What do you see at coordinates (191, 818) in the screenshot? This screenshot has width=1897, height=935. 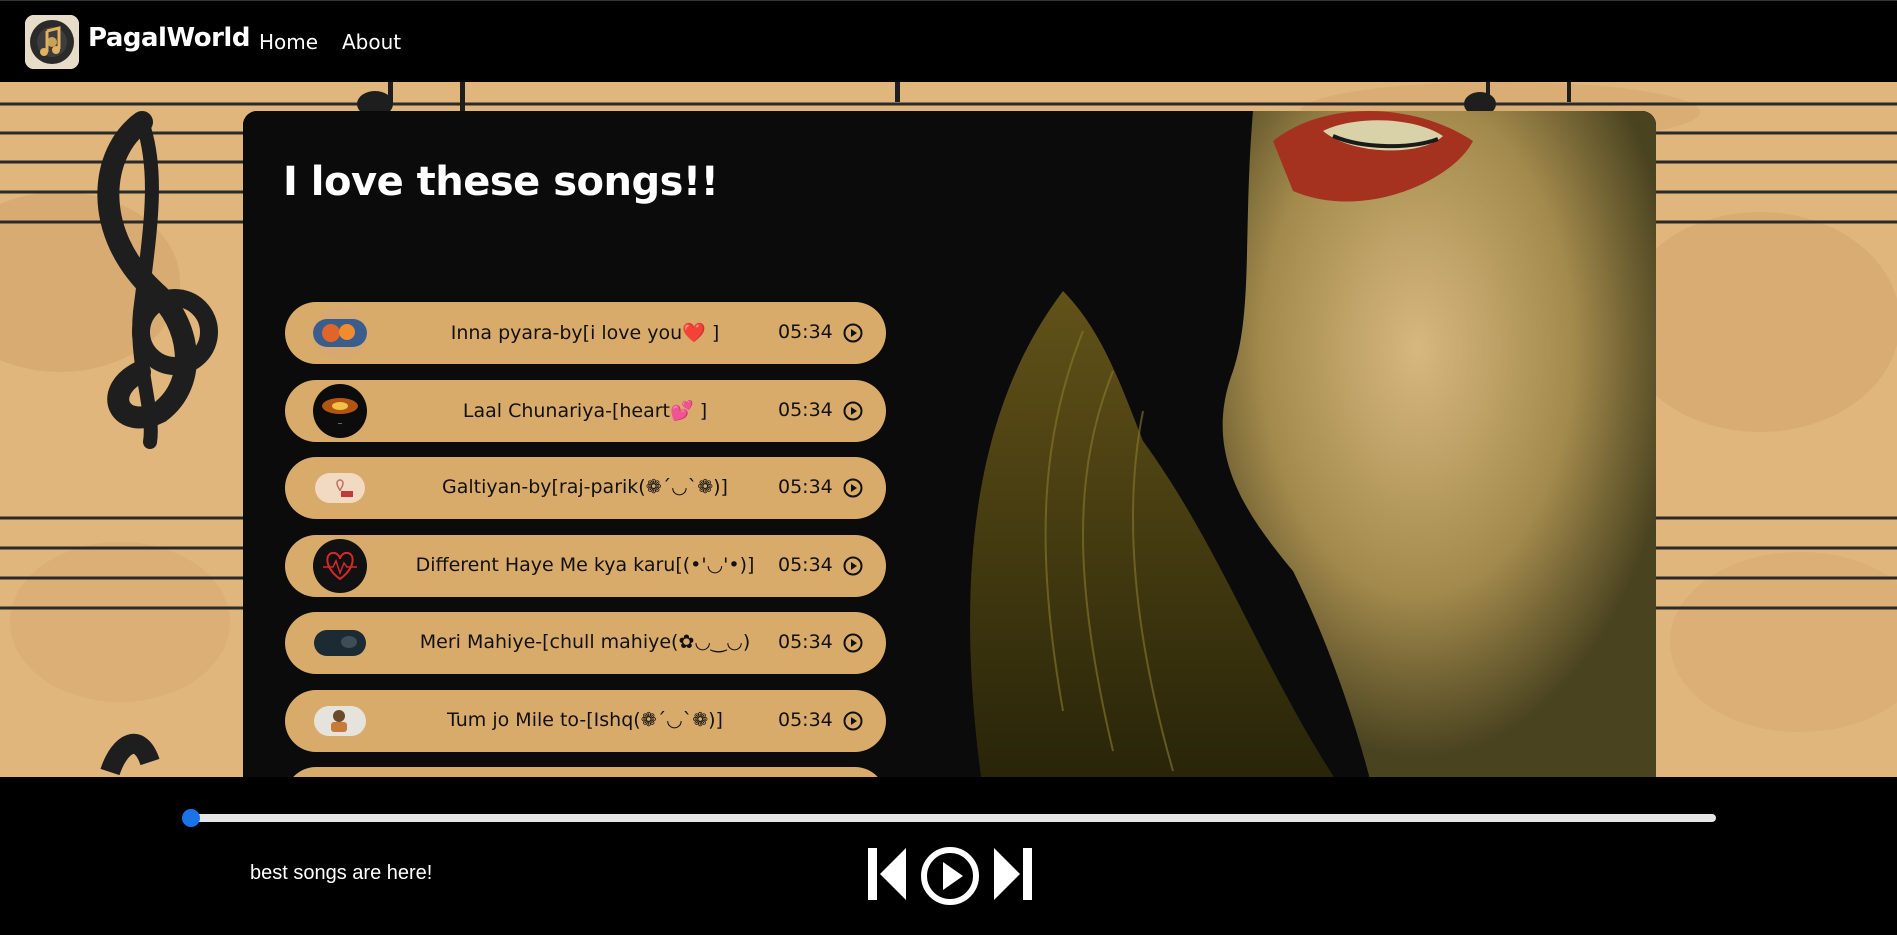 I see `progress-thumb` at bounding box center [191, 818].